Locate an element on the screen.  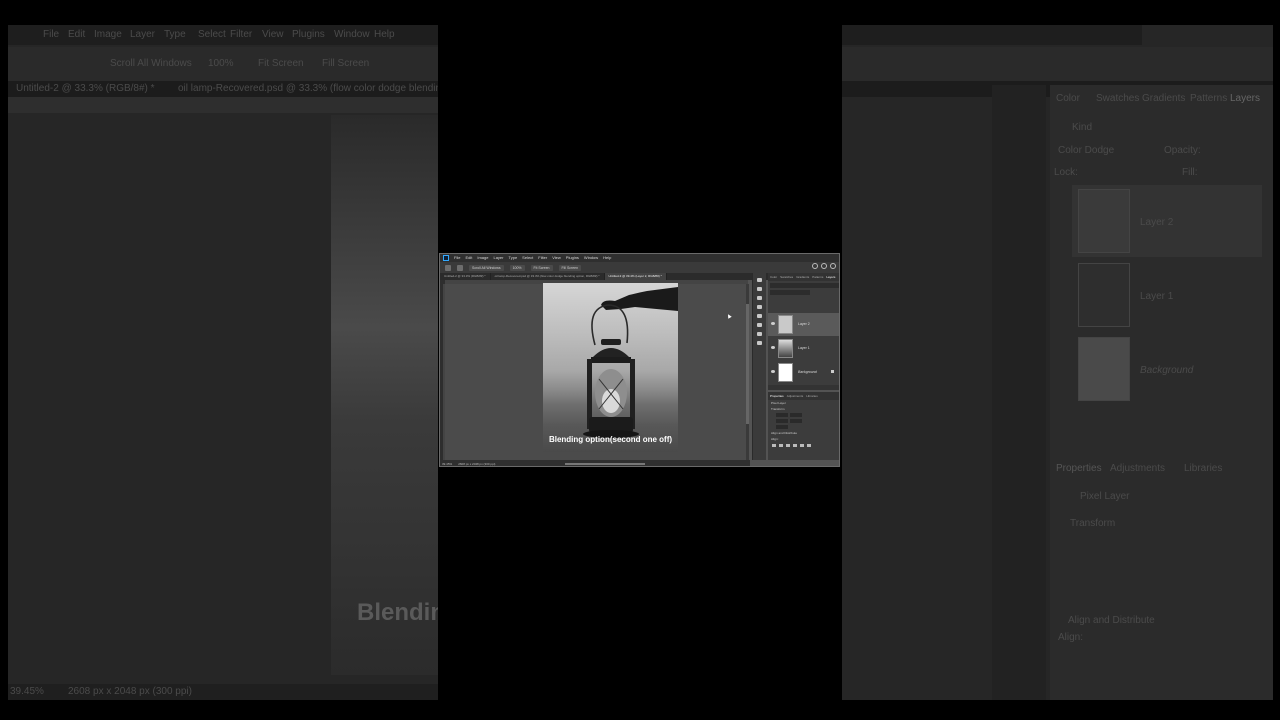
photoshop-logo-icon is located at coordinates (446, 258).